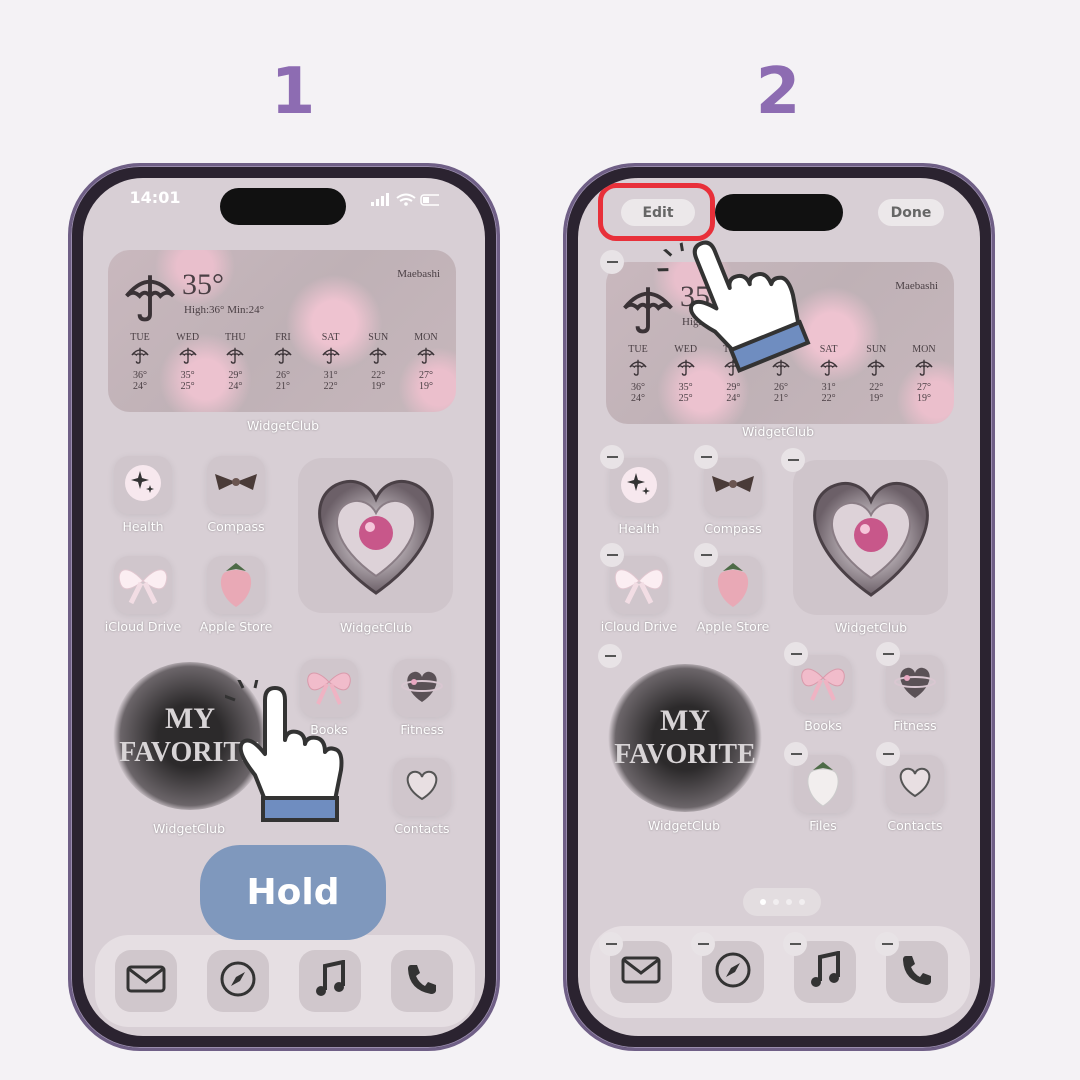  What do you see at coordinates (924, 349) in the screenshot?
I see `forecast-day-name: MON` at bounding box center [924, 349].